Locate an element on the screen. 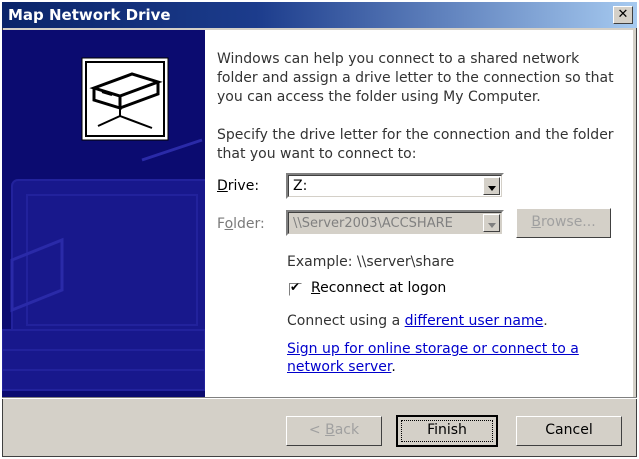 Image resolution: width=639 pixels, height=459 pixels. folder-value: \\Server2003\ACCSHARE is located at coordinates (373, 223).